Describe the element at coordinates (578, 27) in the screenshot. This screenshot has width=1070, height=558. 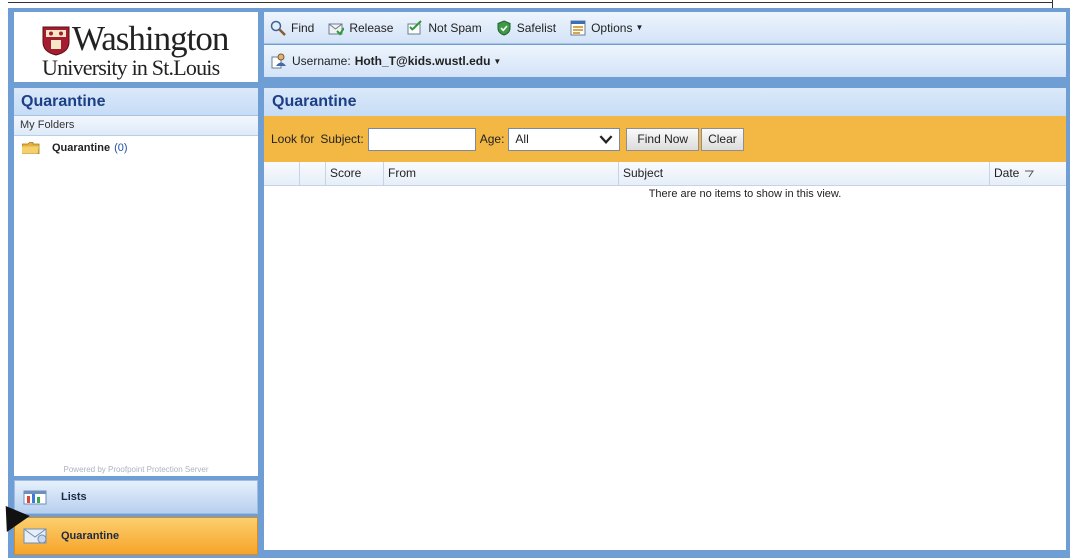
I see `options-icon` at that location.